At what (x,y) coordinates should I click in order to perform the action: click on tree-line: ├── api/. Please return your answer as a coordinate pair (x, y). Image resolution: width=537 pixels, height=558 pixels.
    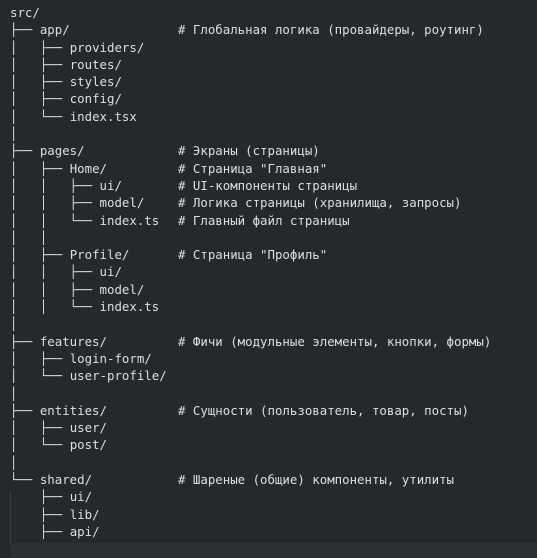
    Looking at the image, I should click on (88, 531).